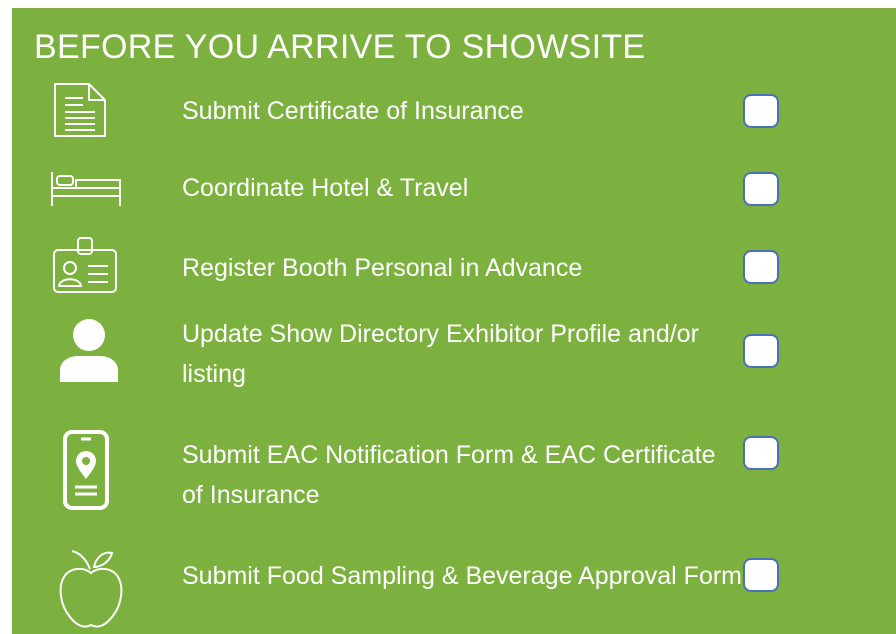 This screenshot has height=634, width=896. I want to click on checkbox-directory, so click(761, 351).